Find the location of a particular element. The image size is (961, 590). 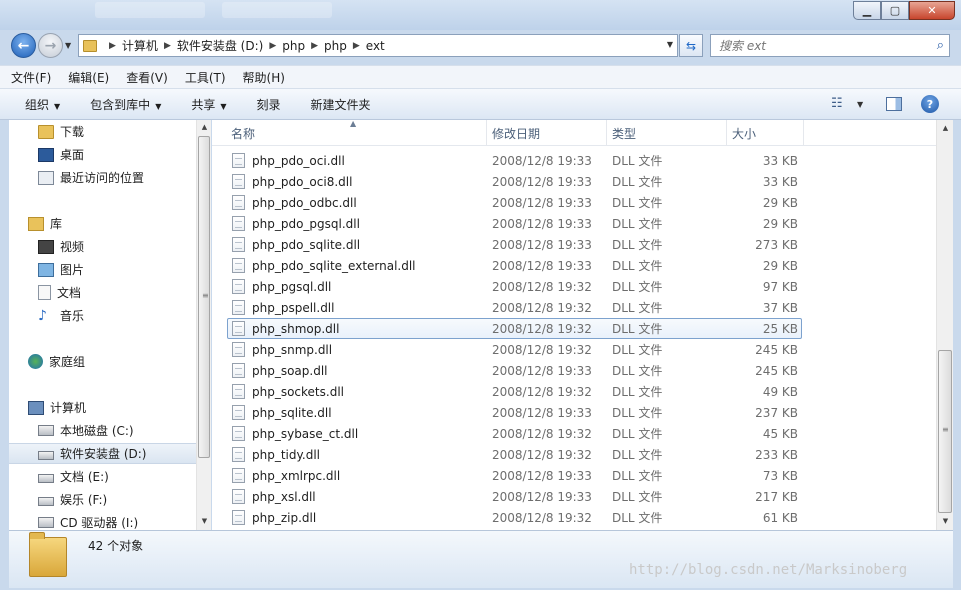

new-folder-button: 新建文件夹 is located at coordinates (341, 104).